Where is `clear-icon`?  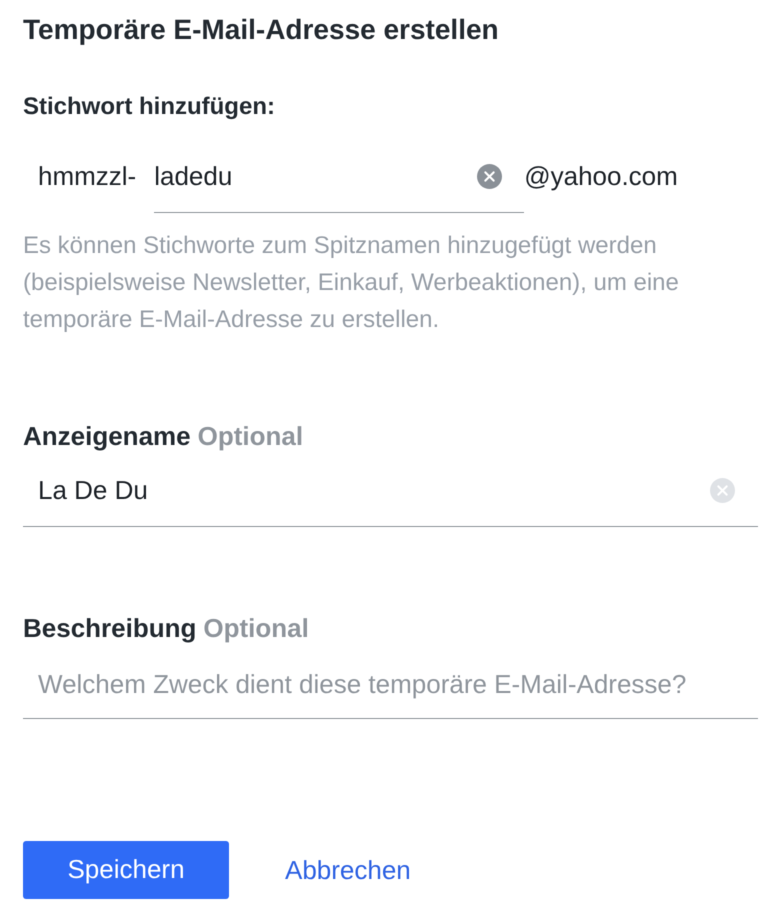
clear-icon is located at coordinates (489, 176).